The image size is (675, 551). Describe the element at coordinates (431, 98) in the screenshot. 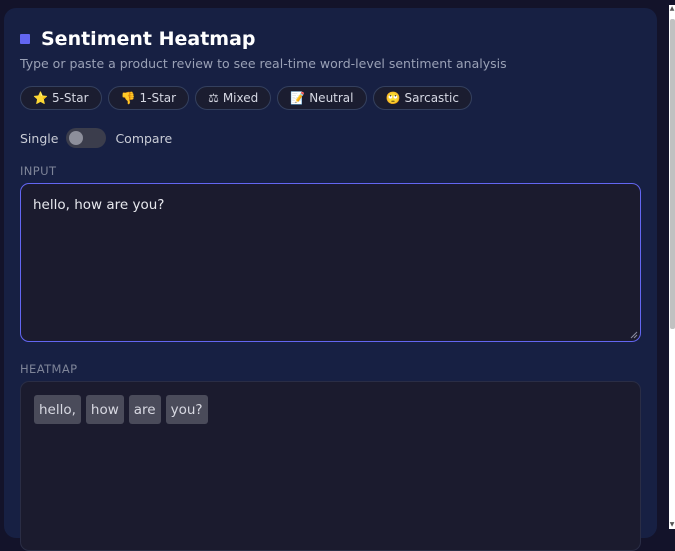

I see `preset-label: Sarcastic` at that location.